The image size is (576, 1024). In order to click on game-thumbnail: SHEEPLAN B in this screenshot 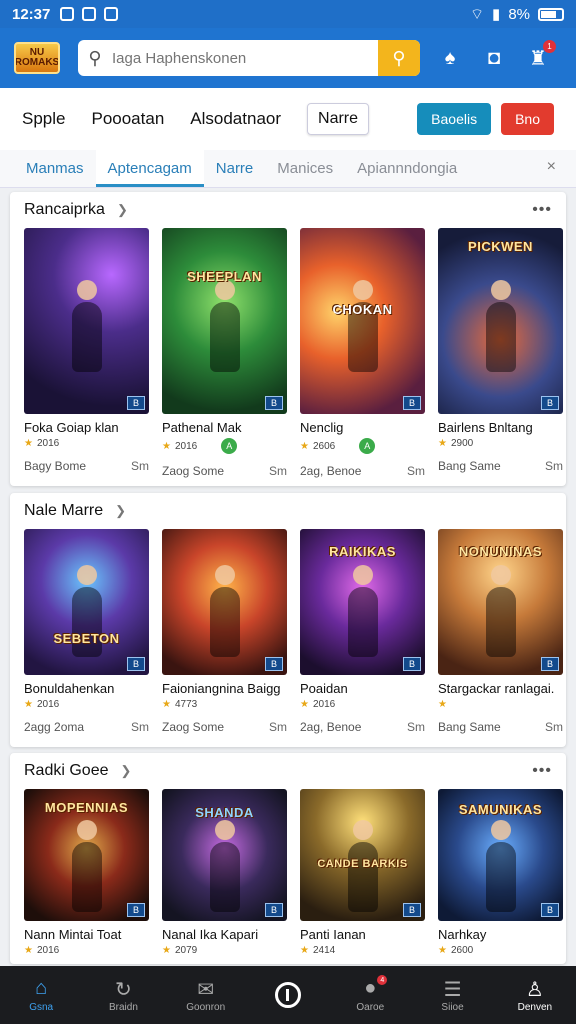, I will do `click(224, 321)`.